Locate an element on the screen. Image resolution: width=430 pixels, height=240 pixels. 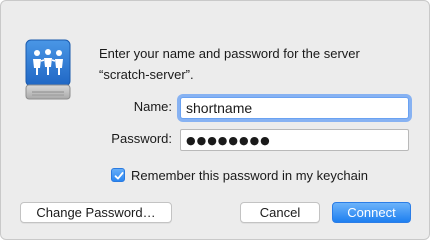
remember-password-row: Remember this password in my keychain is located at coordinates (239, 175).